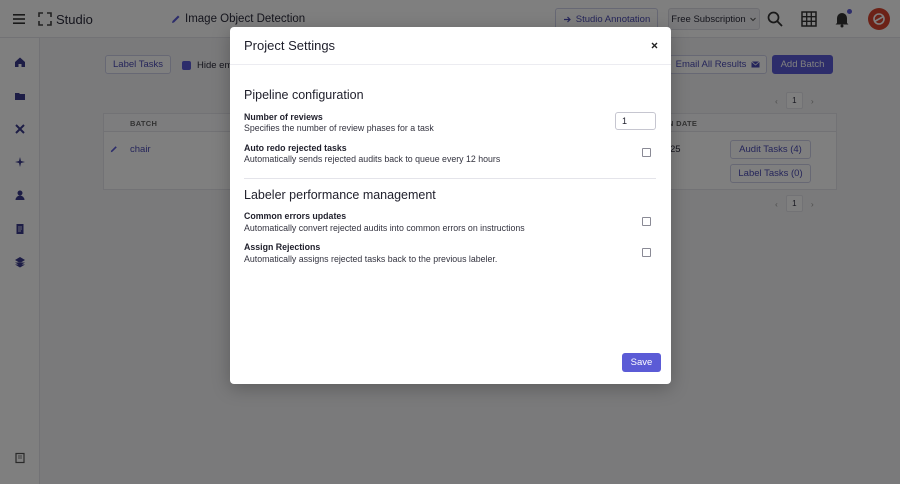 The width and height of the screenshot is (900, 484). I want to click on setting-label-number-of-reviews: Number of reviews, so click(283, 117).